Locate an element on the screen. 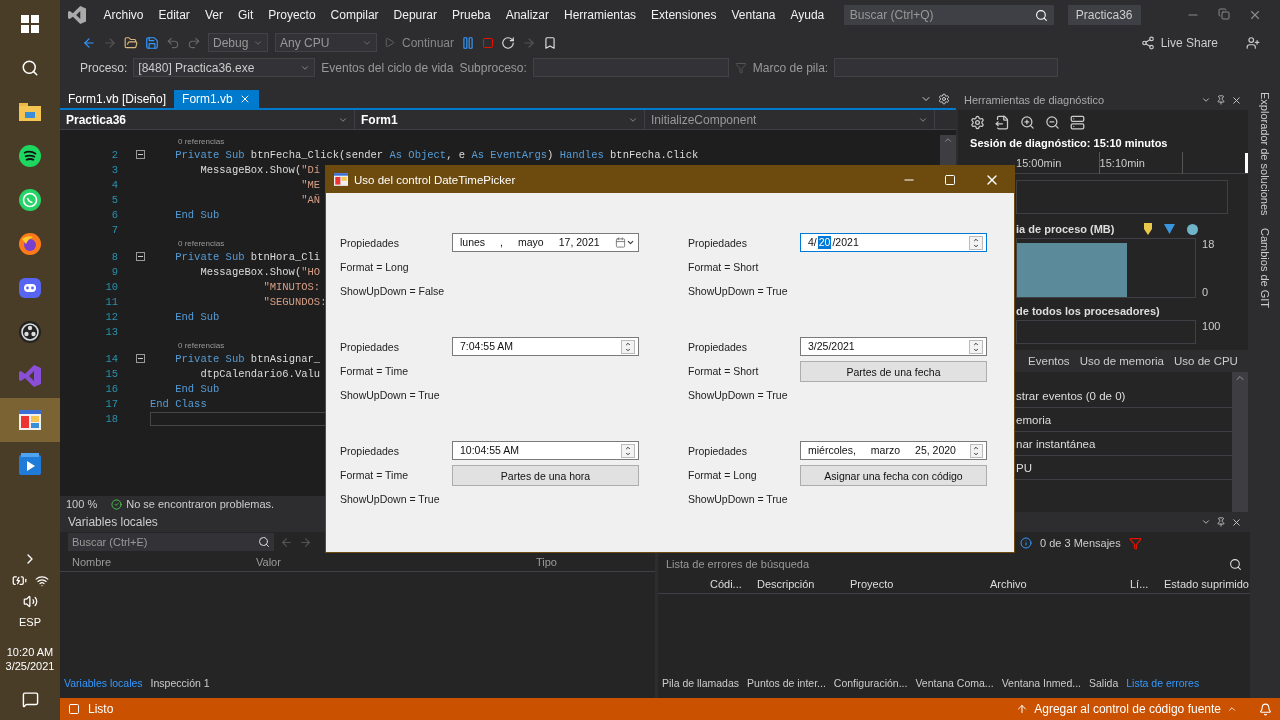  diagnostic-item: emoria is located at coordinates (1034, 419).